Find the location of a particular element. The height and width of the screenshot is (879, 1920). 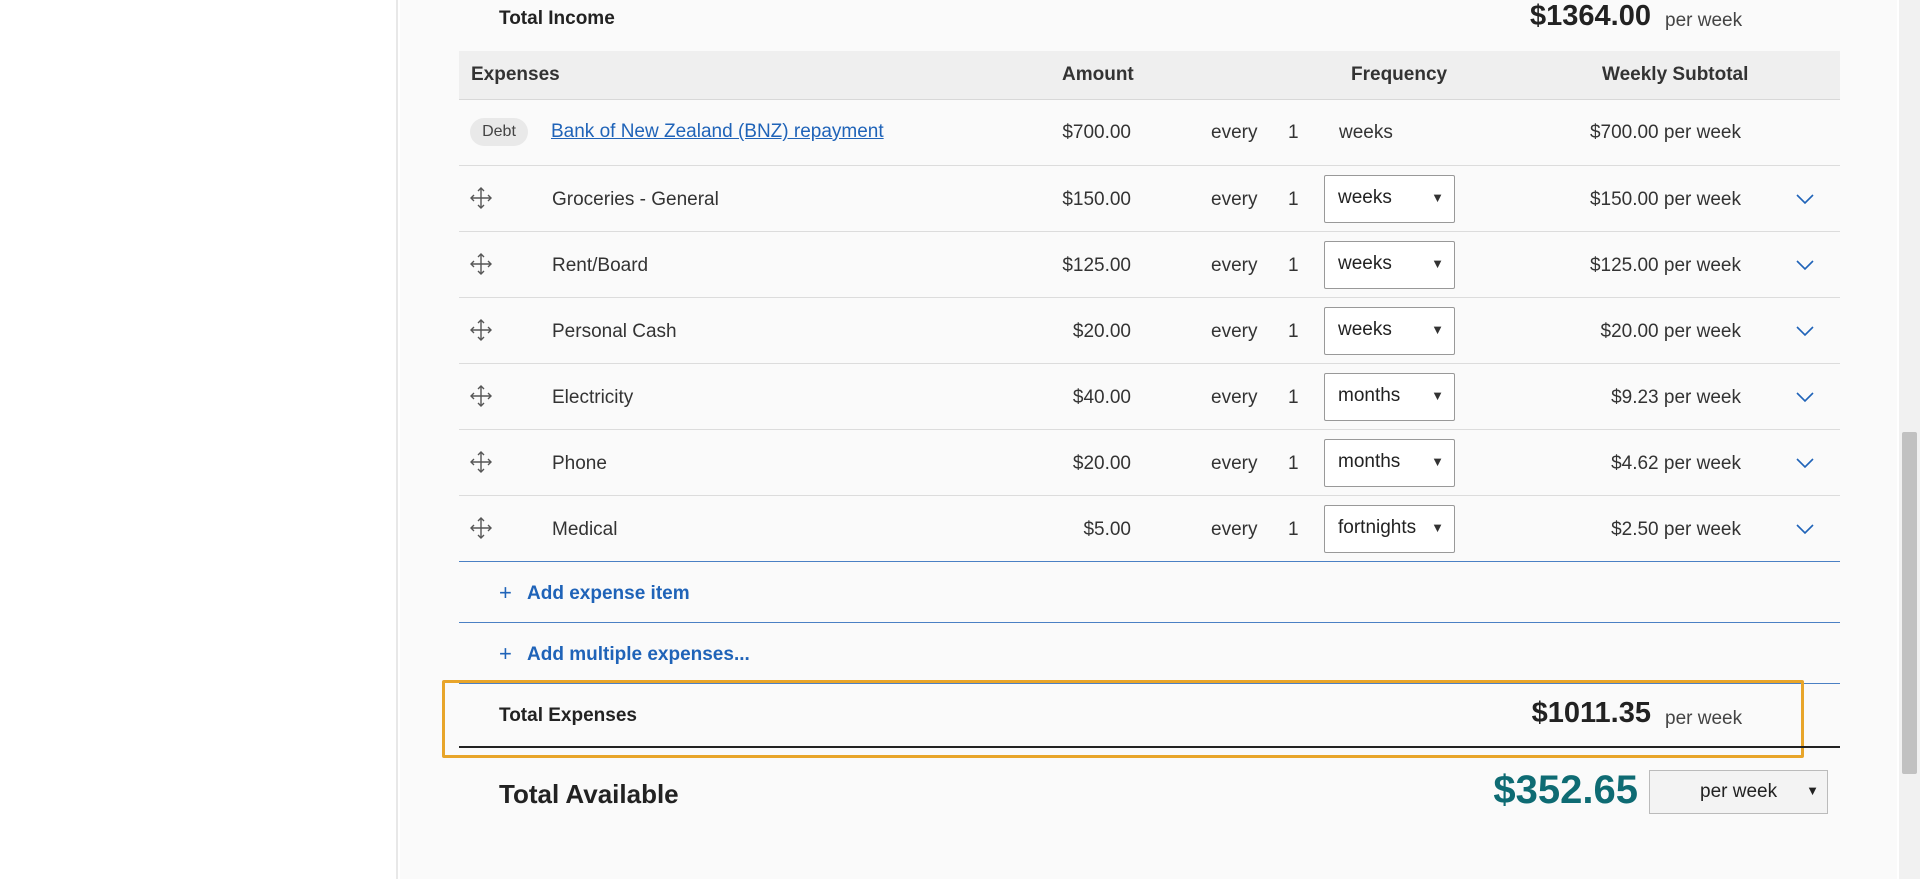

expense-name: Groceries - General is located at coordinates (635, 200).